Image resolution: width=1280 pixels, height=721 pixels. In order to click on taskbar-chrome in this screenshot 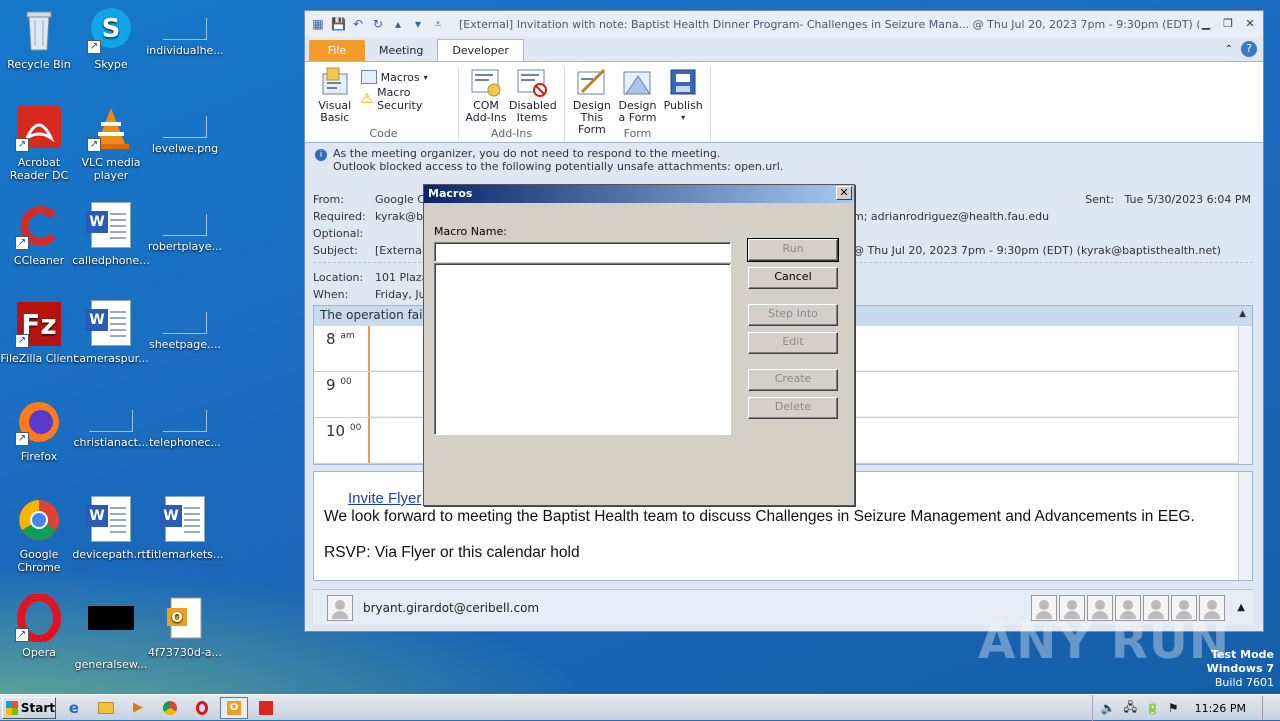, I will do `click(170, 708)`.